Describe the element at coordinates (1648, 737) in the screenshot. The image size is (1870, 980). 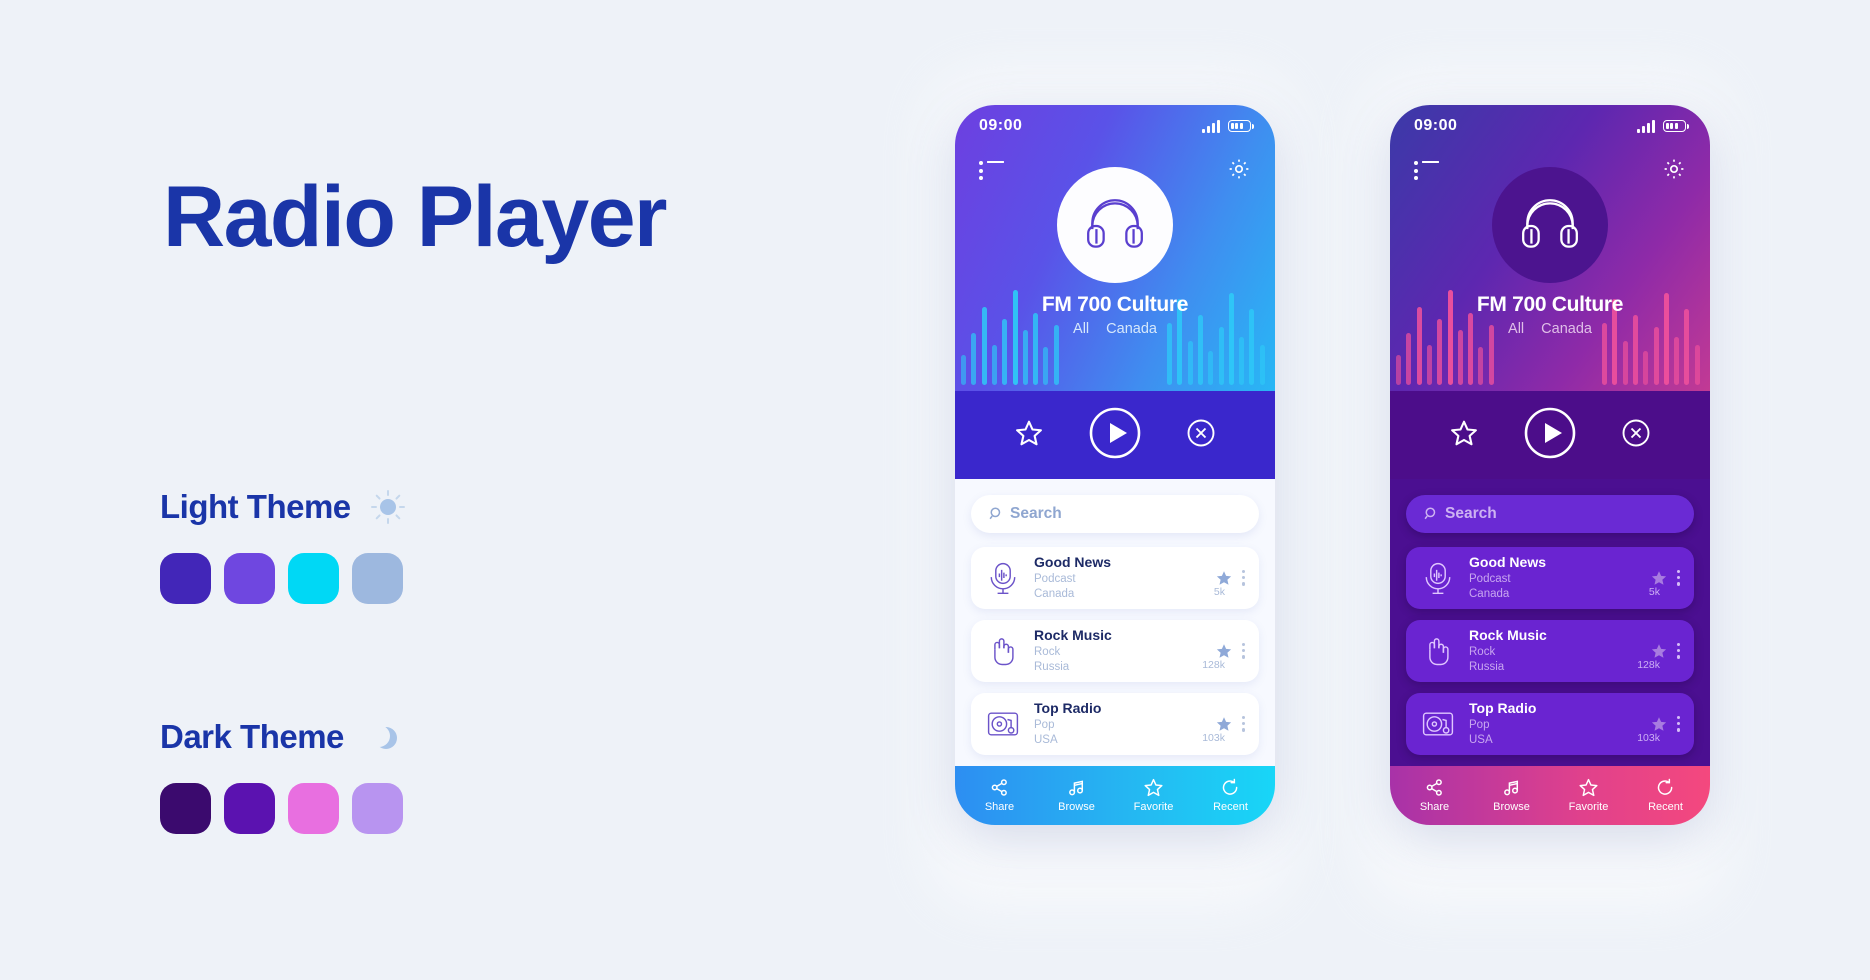
I see `listener-count: 103k` at that location.